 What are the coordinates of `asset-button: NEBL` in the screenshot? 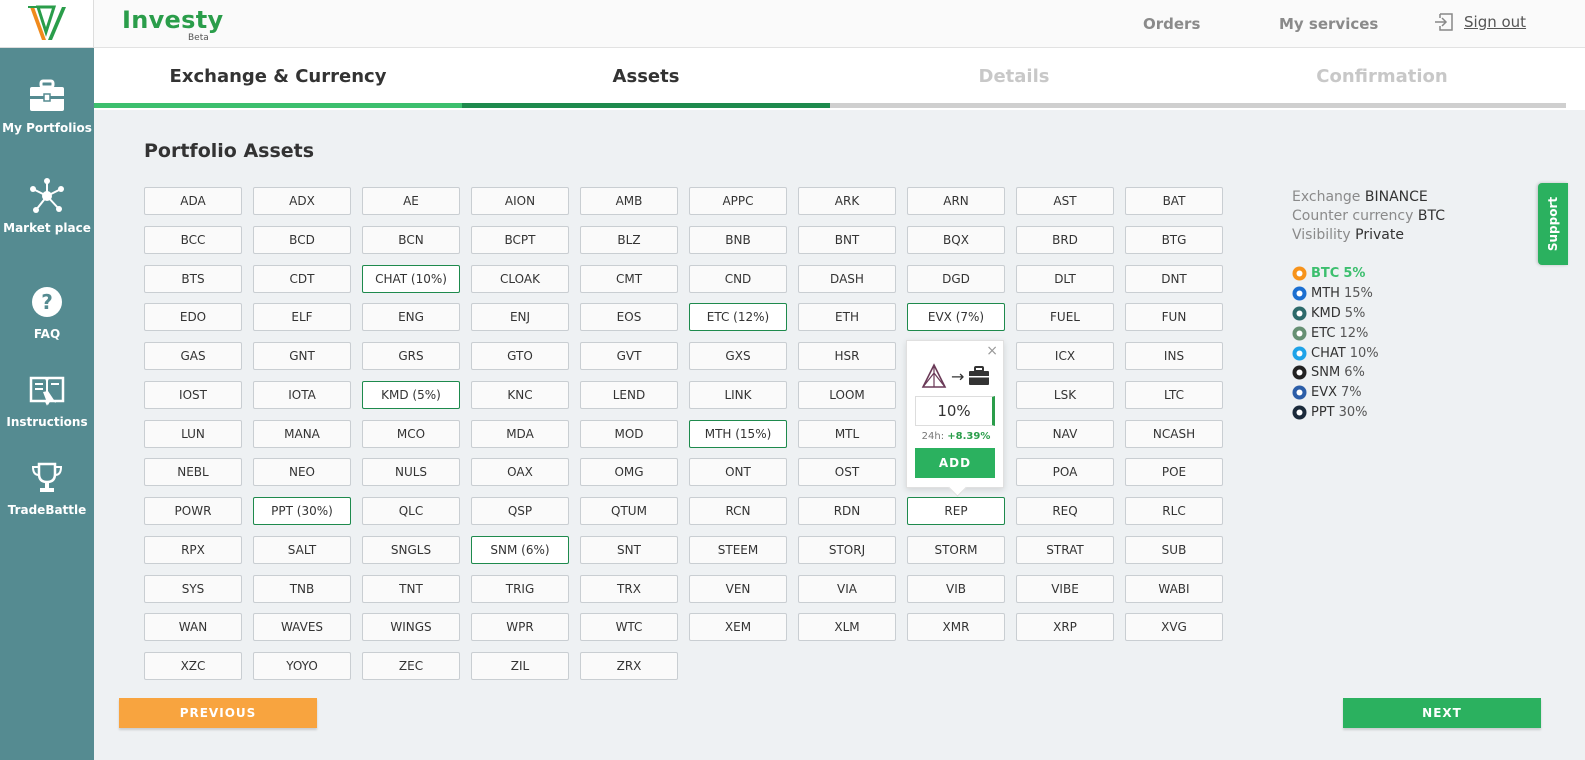 It's located at (193, 472).